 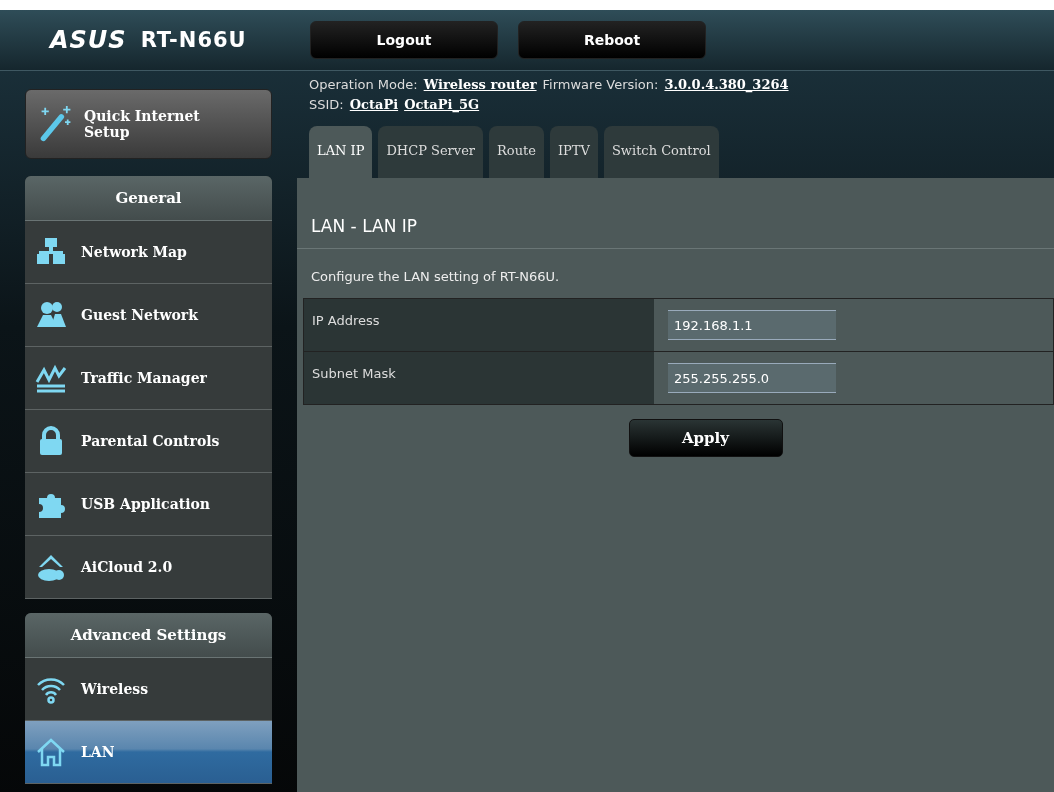 I want to click on tab: DHCP Server, so click(x=431, y=152).